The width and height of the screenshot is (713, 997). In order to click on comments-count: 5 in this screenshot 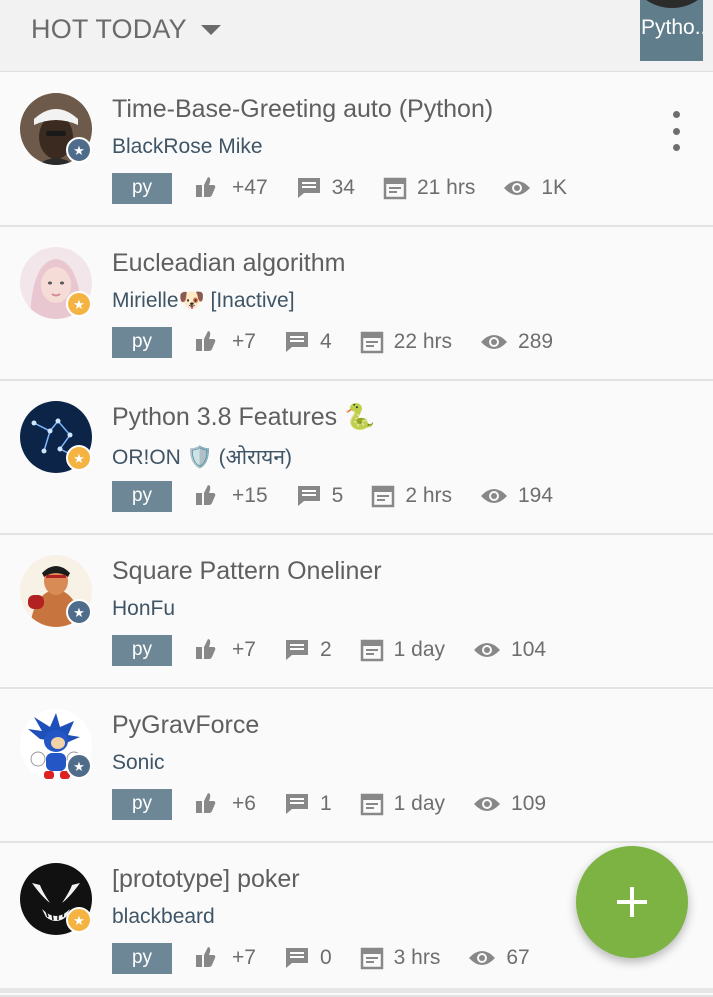, I will do `click(337, 495)`.